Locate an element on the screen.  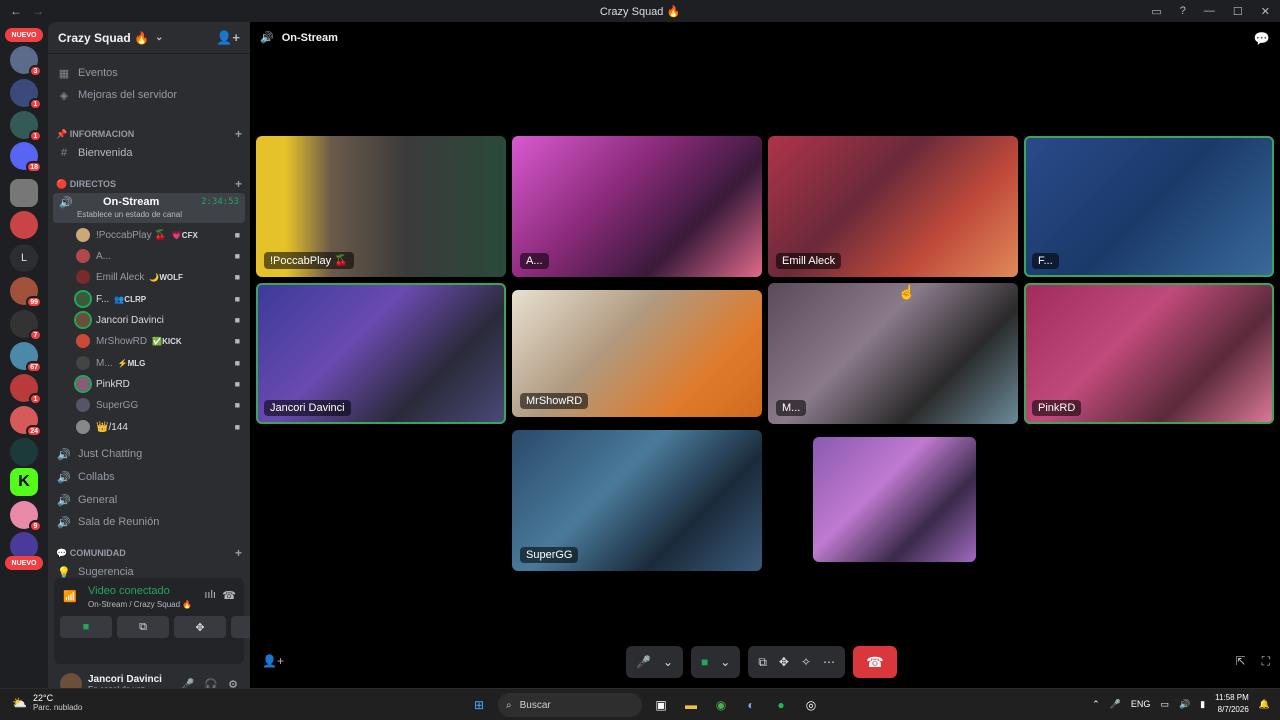
activities-button: ✥ is located at coordinates (200, 627).